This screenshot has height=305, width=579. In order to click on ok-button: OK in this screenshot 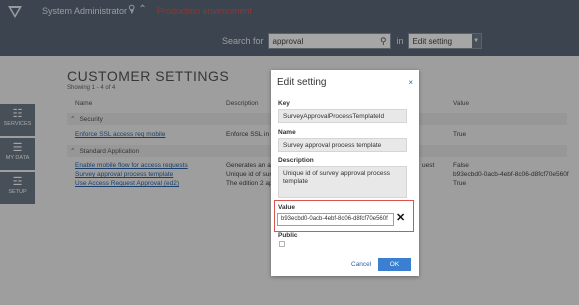, I will do `click(394, 264)`.